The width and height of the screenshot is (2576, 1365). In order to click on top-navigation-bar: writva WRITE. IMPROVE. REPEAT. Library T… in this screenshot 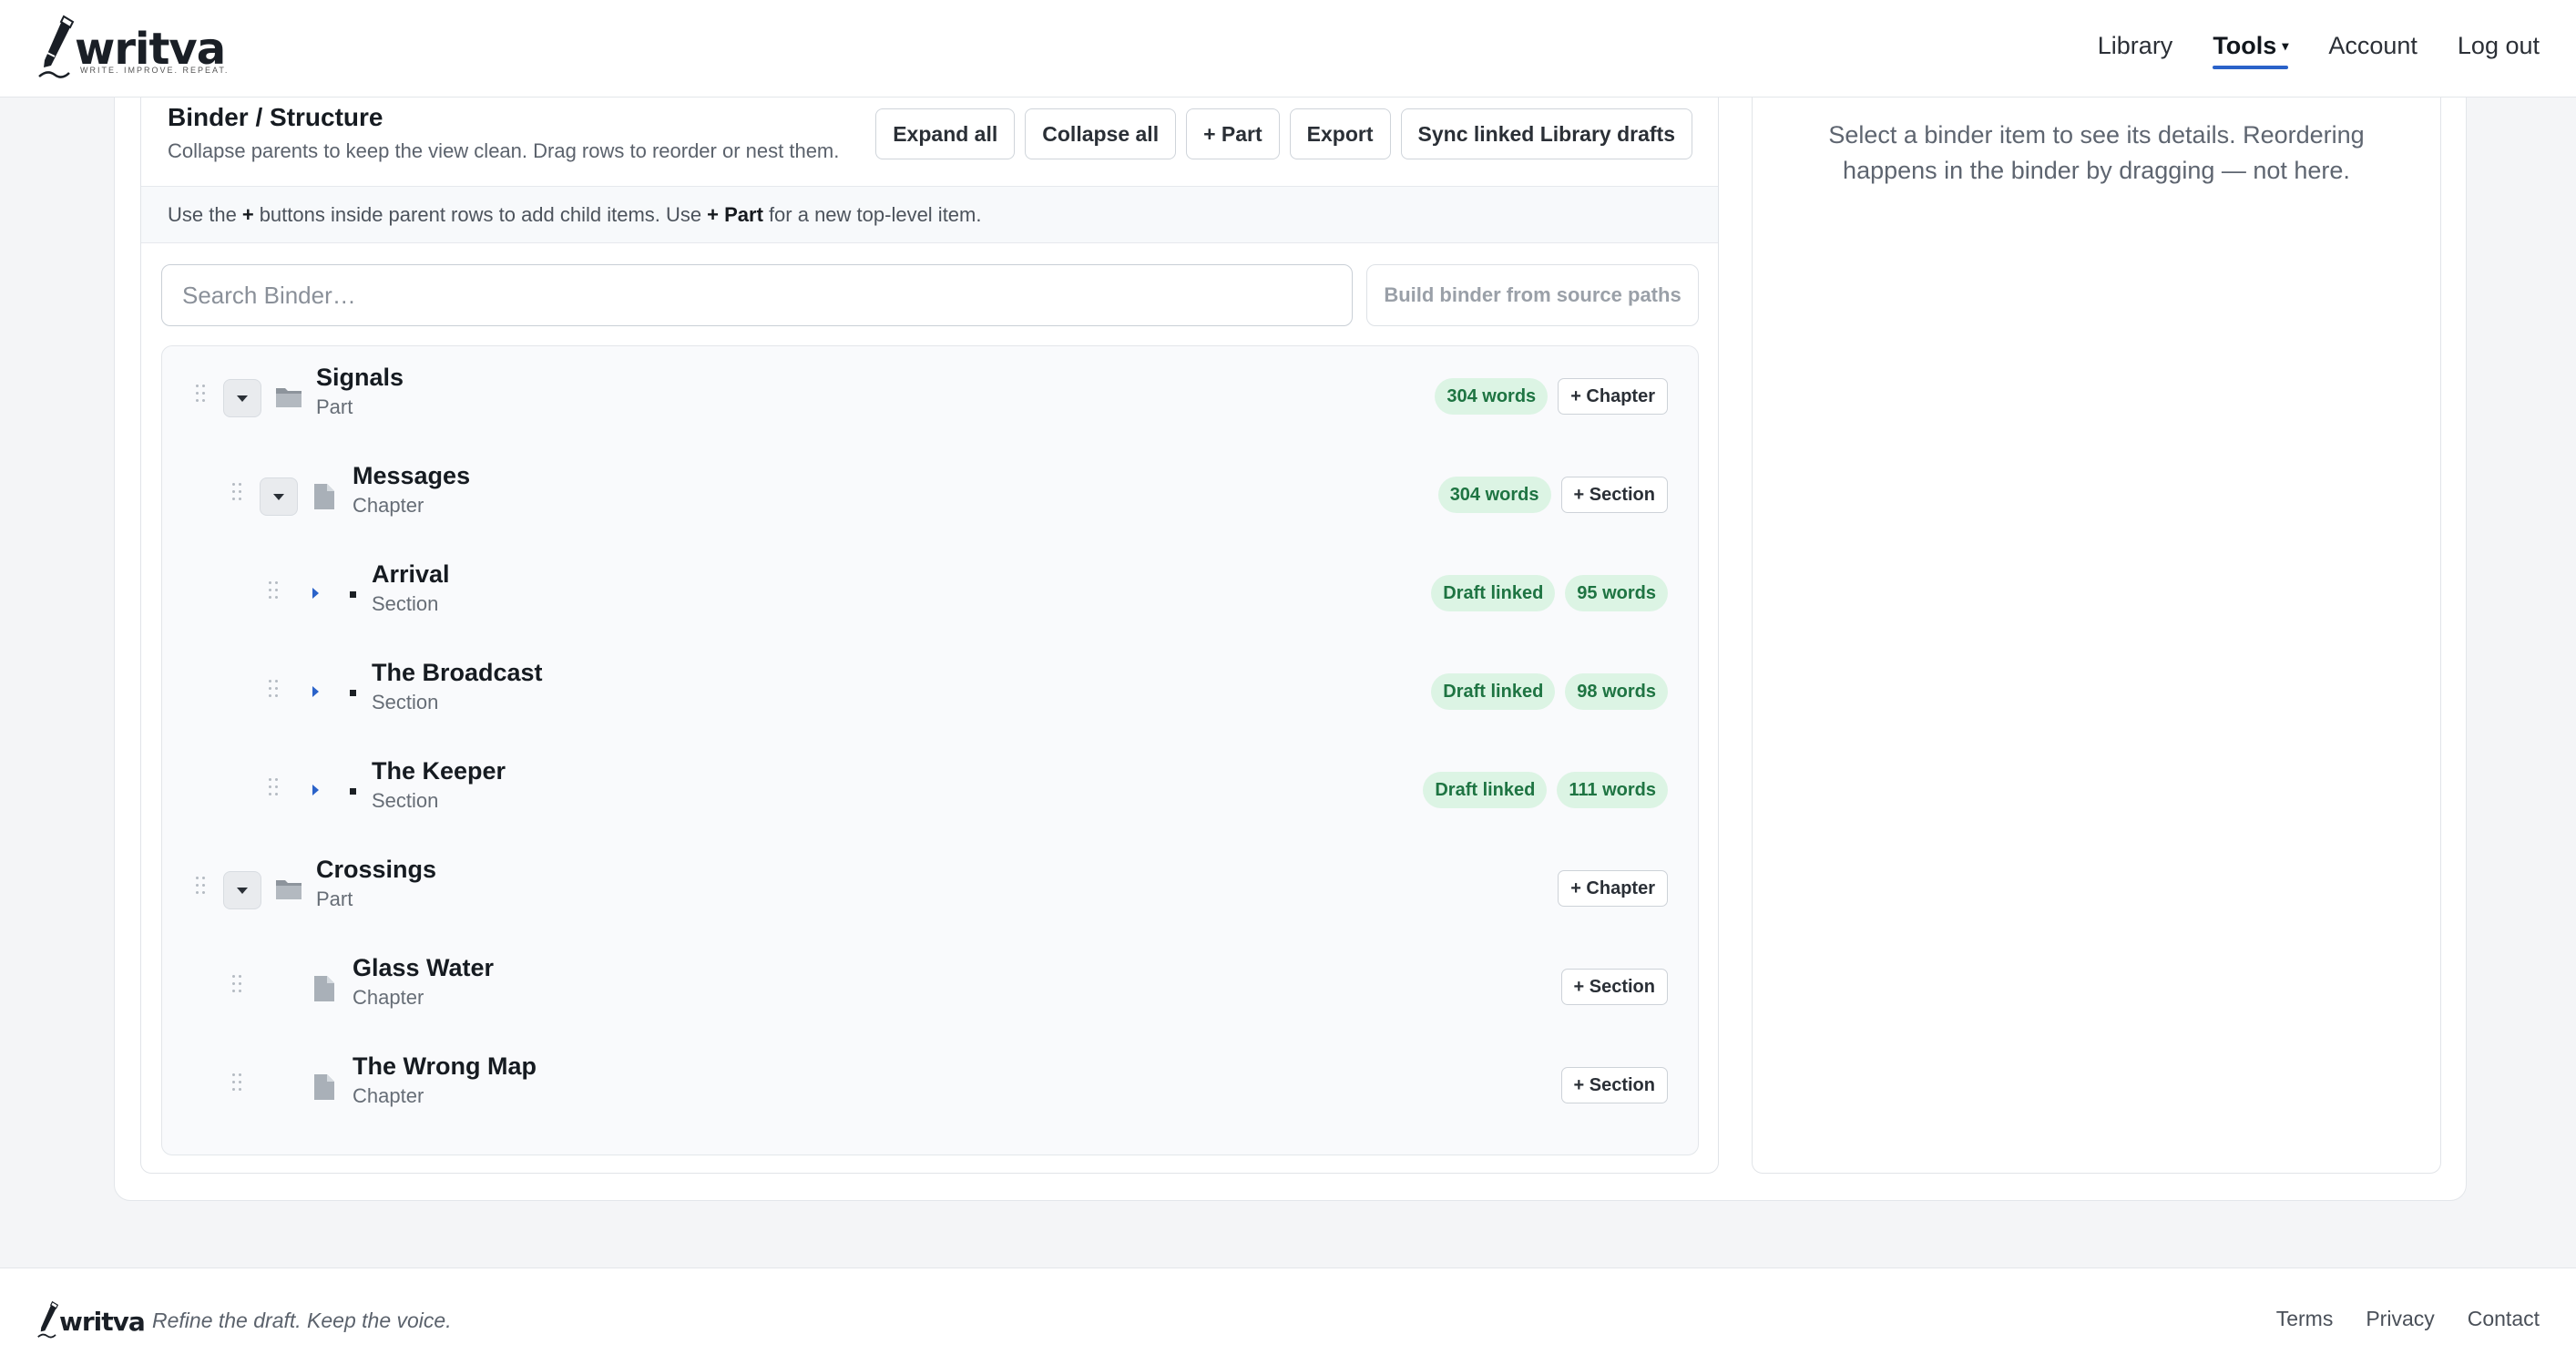, I will do `click(1288, 49)`.